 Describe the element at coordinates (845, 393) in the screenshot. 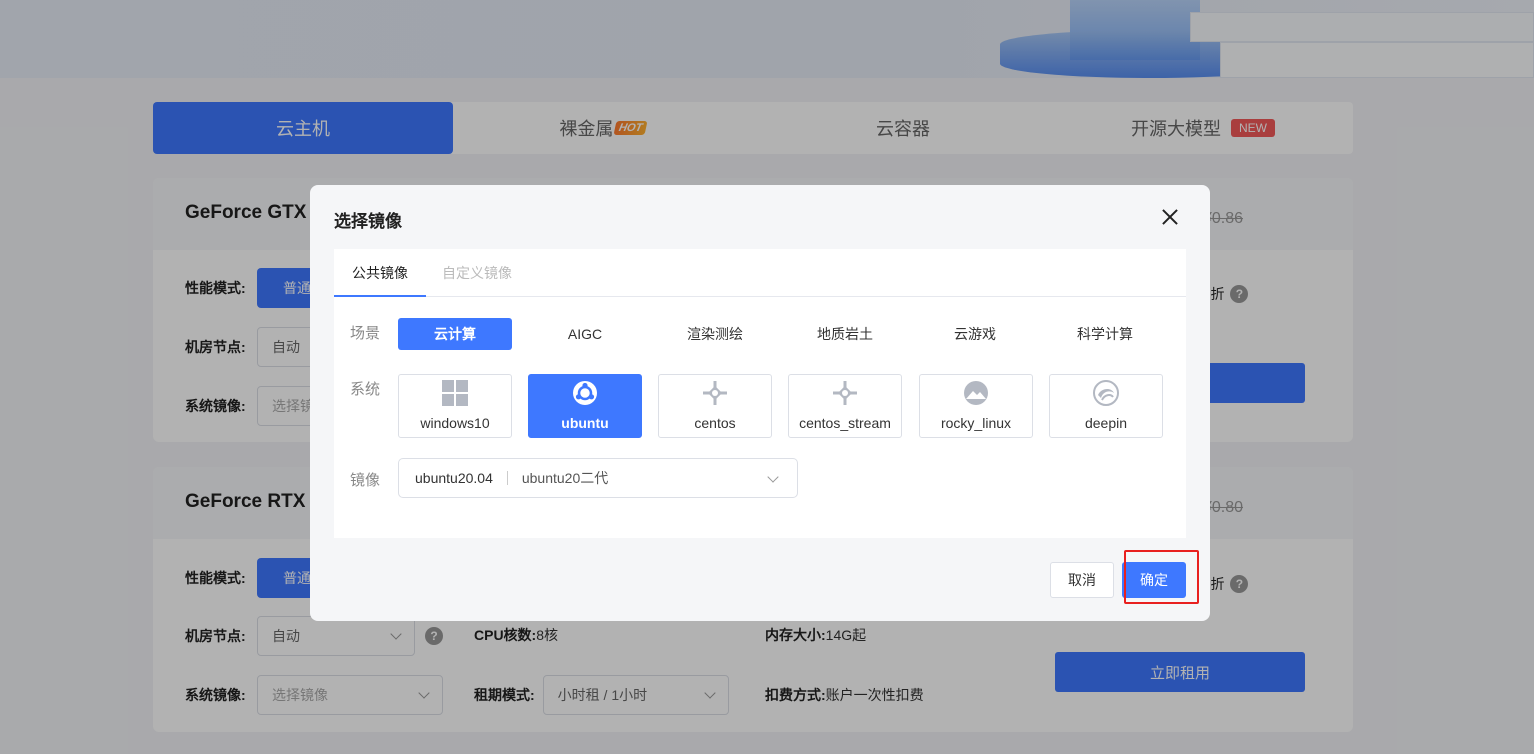

I see `centos-stream-icon` at that location.